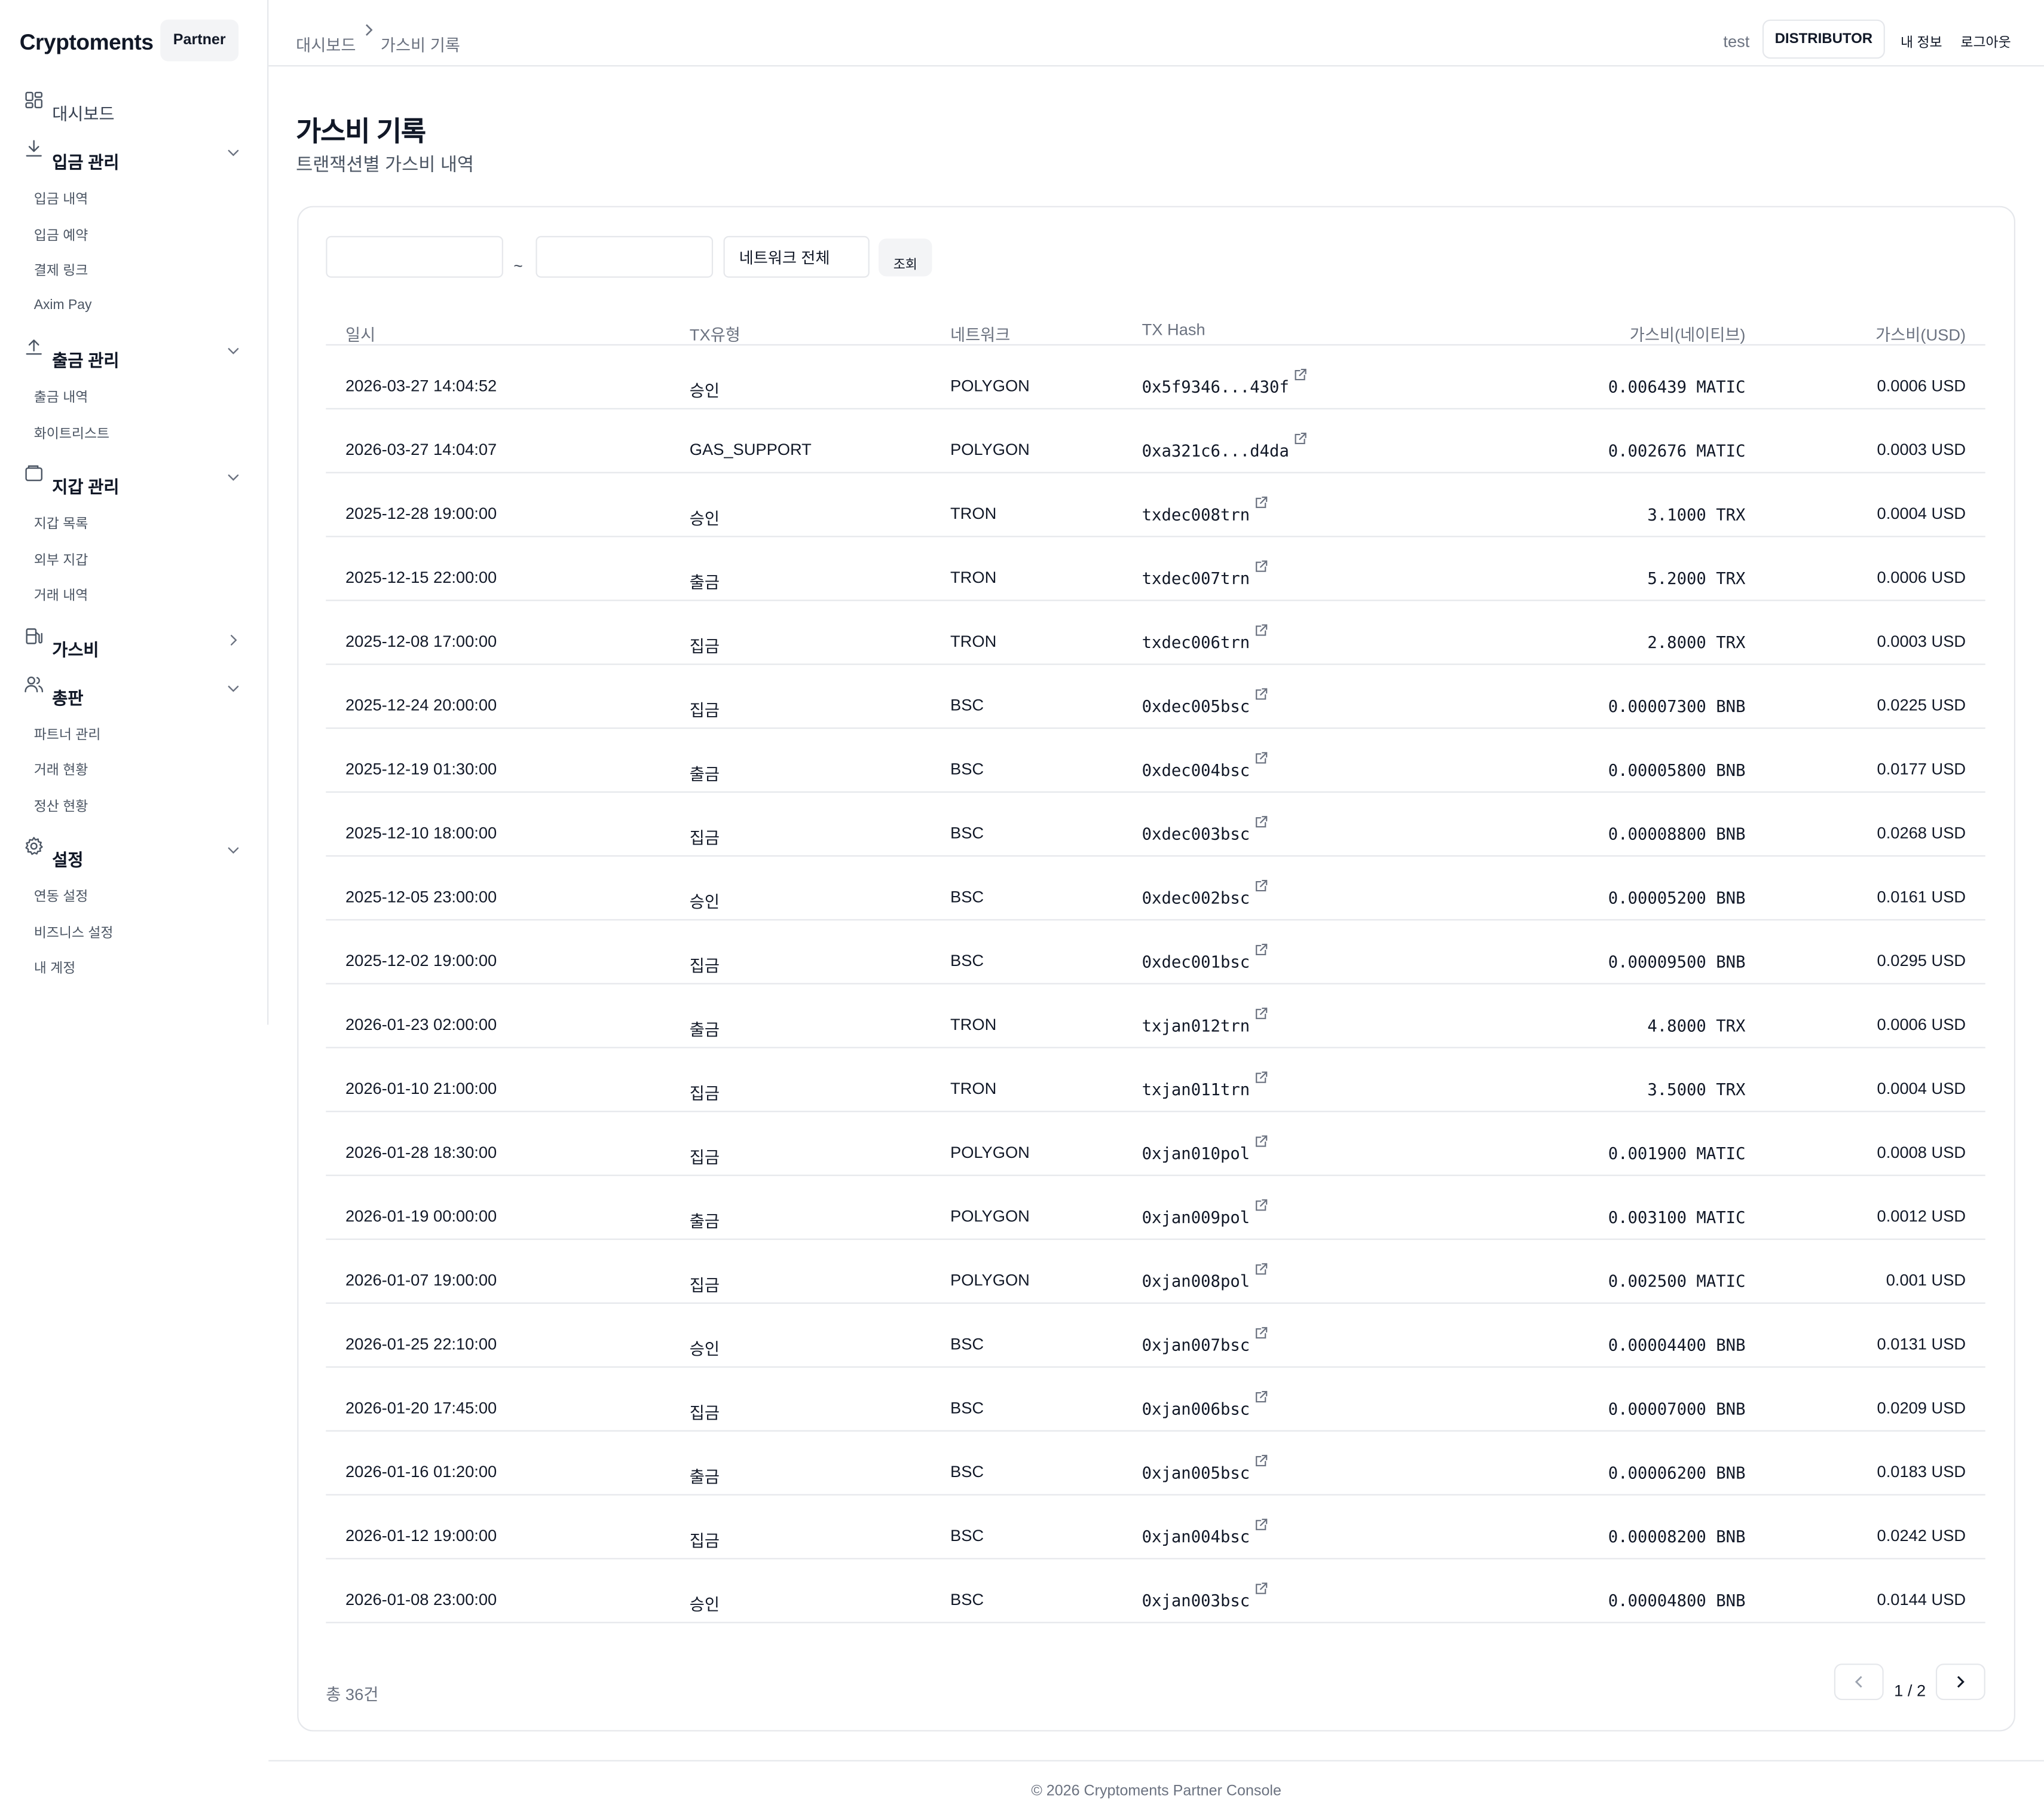 This screenshot has width=2044, height=1810. Describe the element at coordinates (233, 639) in the screenshot. I see `chevron-right-icon` at that location.